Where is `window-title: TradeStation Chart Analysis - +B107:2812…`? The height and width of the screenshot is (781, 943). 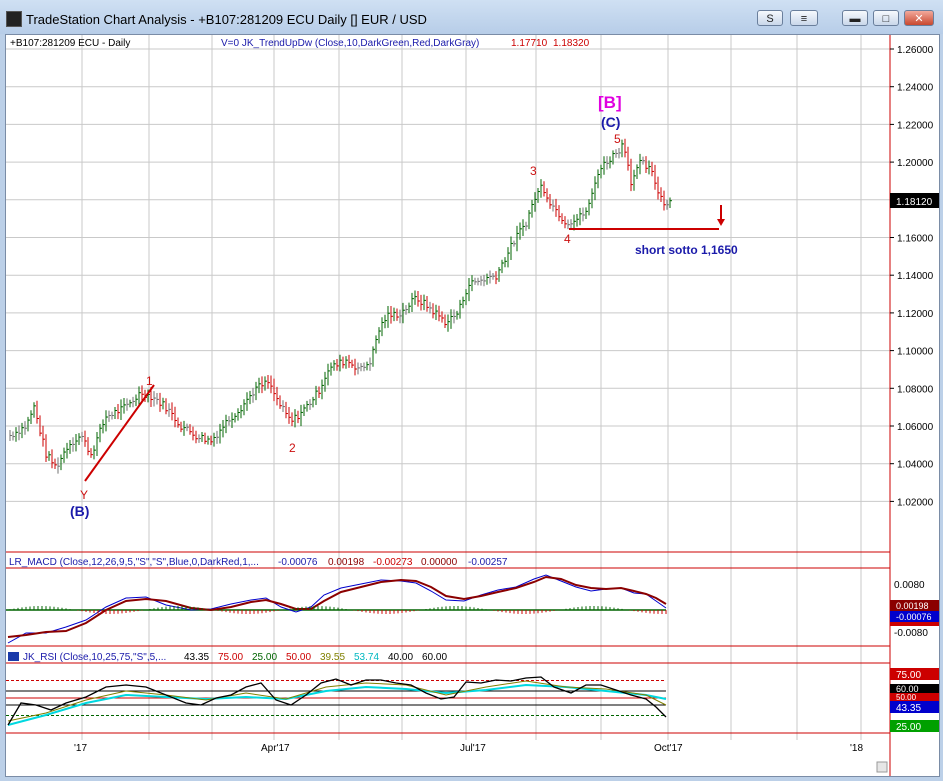
window-title: TradeStation Chart Analysis - +B107:2812… is located at coordinates (226, 19).